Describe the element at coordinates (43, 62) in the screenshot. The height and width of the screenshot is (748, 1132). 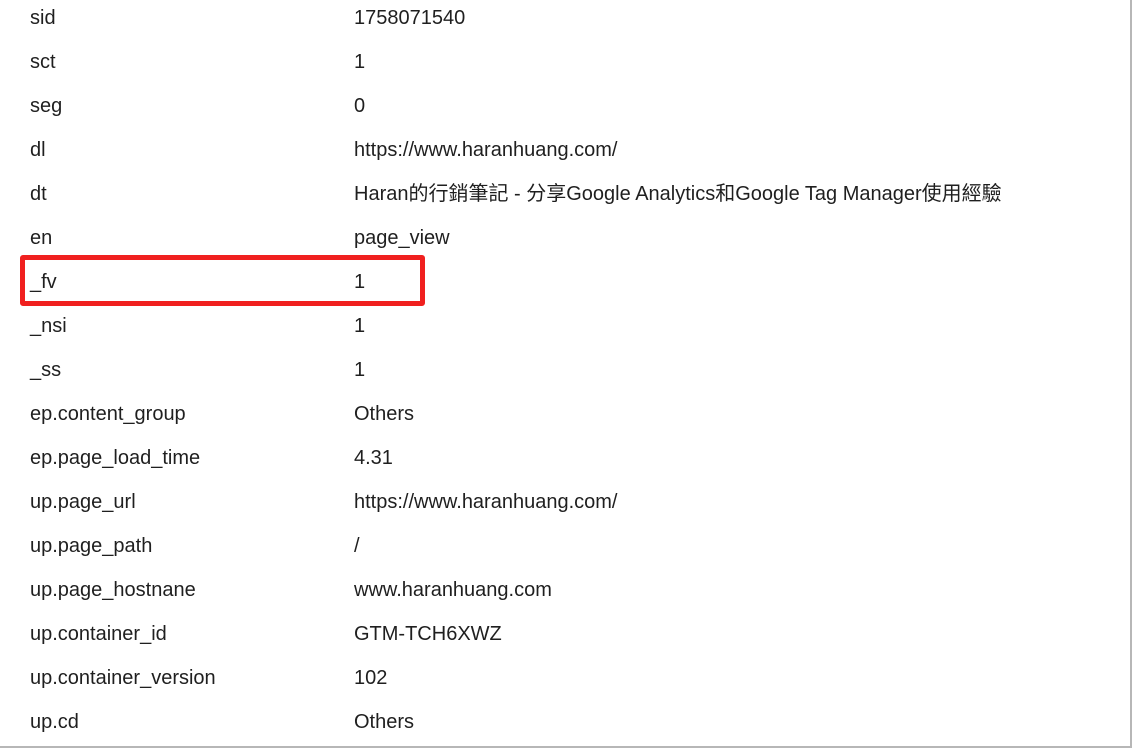
I see `param-key: sct` at that location.